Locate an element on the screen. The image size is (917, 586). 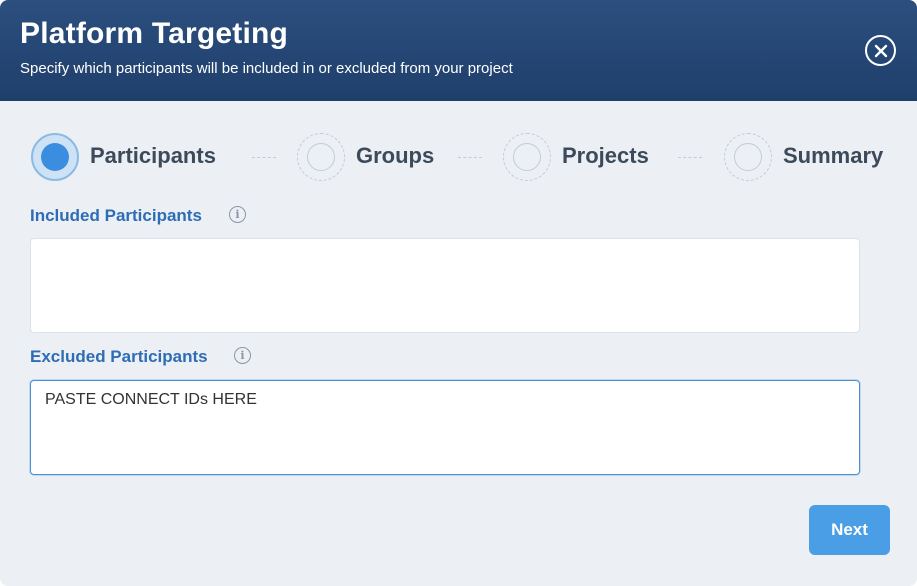
included-participants-input is located at coordinates (445, 285).